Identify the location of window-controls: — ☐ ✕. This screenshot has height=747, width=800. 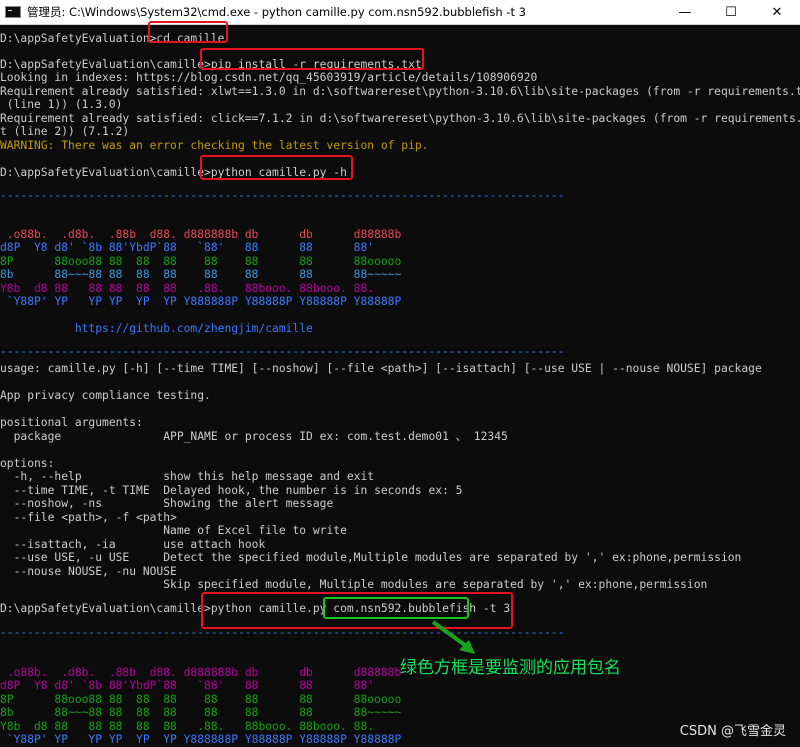
(731, 12).